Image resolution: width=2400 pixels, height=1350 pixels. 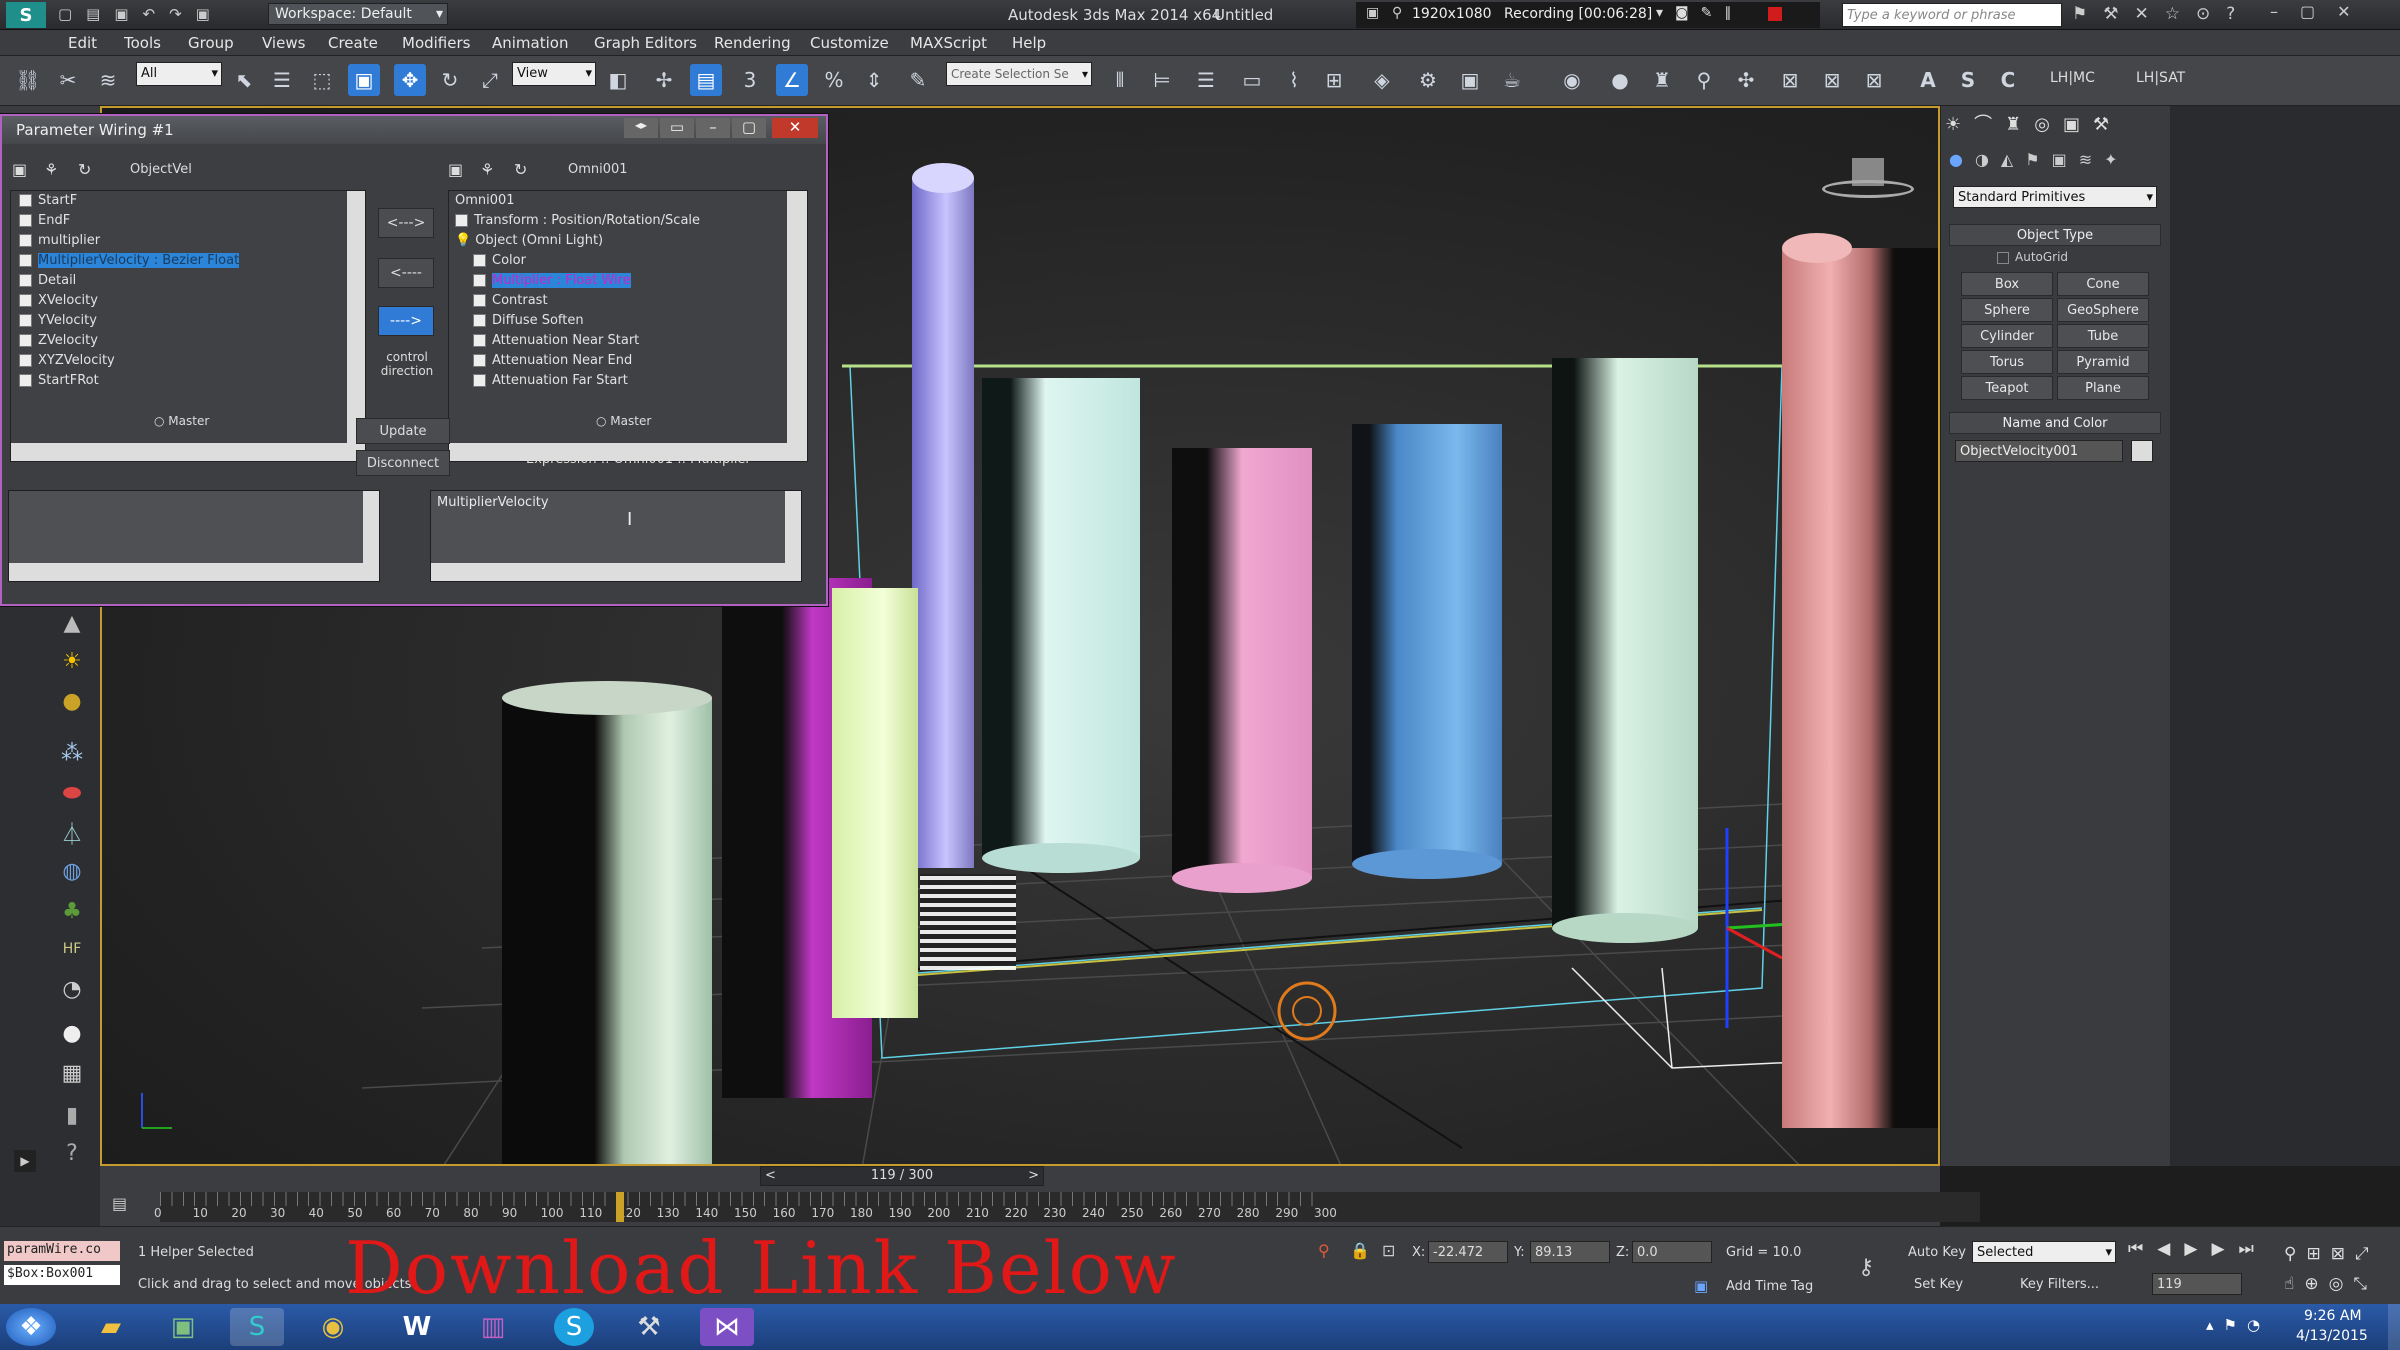 What do you see at coordinates (72, 793) in the screenshot?
I see `capsule-icon: ⬬` at bounding box center [72, 793].